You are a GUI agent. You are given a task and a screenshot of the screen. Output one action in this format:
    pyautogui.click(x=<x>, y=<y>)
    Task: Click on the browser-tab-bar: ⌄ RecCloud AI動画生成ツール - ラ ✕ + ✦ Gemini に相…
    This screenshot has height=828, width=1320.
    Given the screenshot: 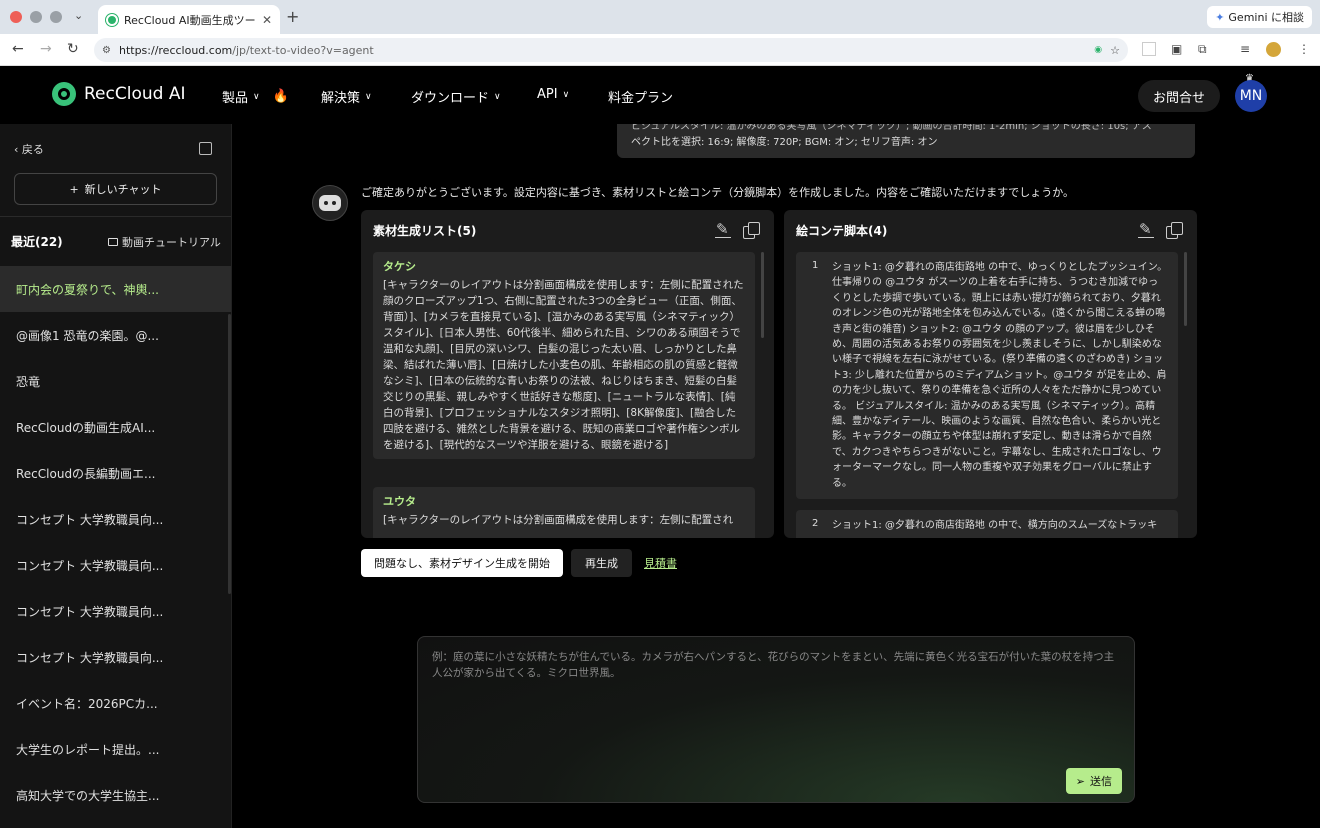 What is the action you would take?
    pyautogui.click(x=660, y=17)
    